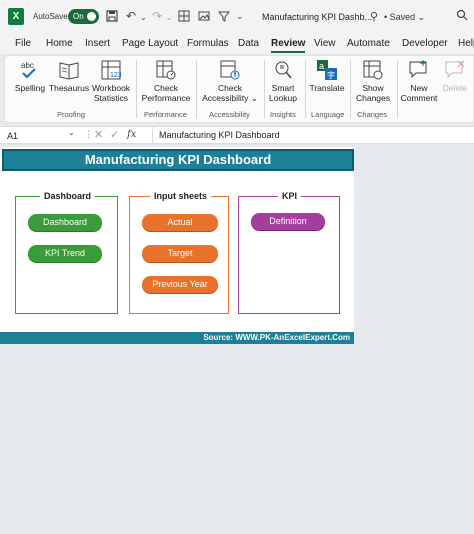 The image size is (474, 534). What do you see at coordinates (65, 253) in the screenshot?
I see `kpi-trend-button: KPI Trend` at bounding box center [65, 253].